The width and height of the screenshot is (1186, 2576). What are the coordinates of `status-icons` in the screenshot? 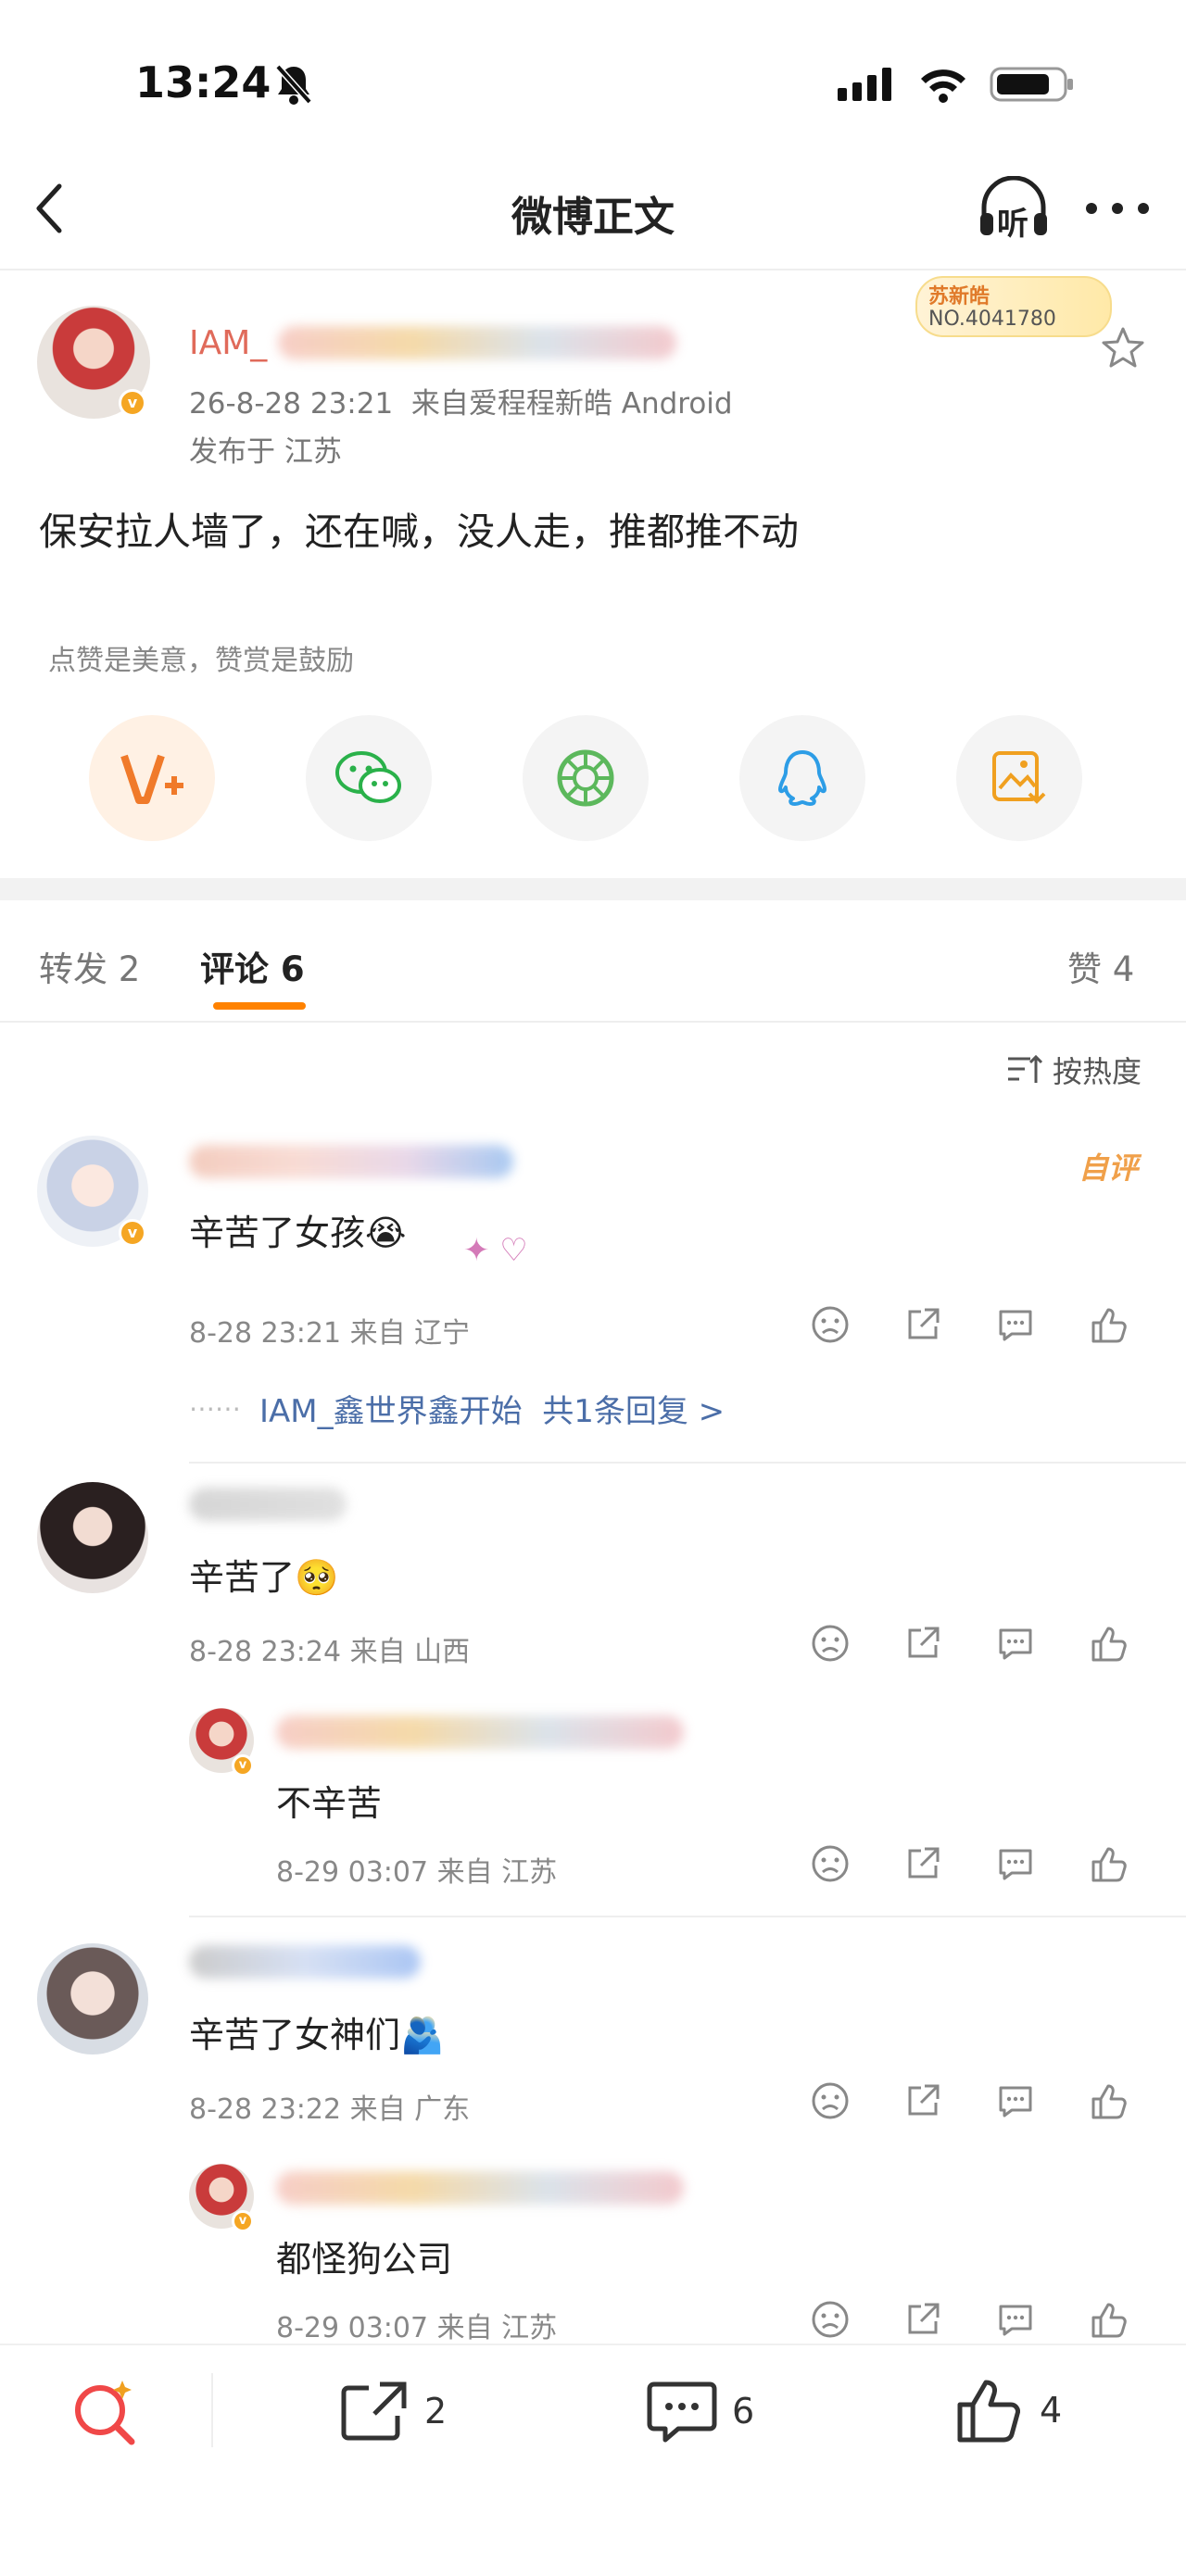 It's located at (956, 84).